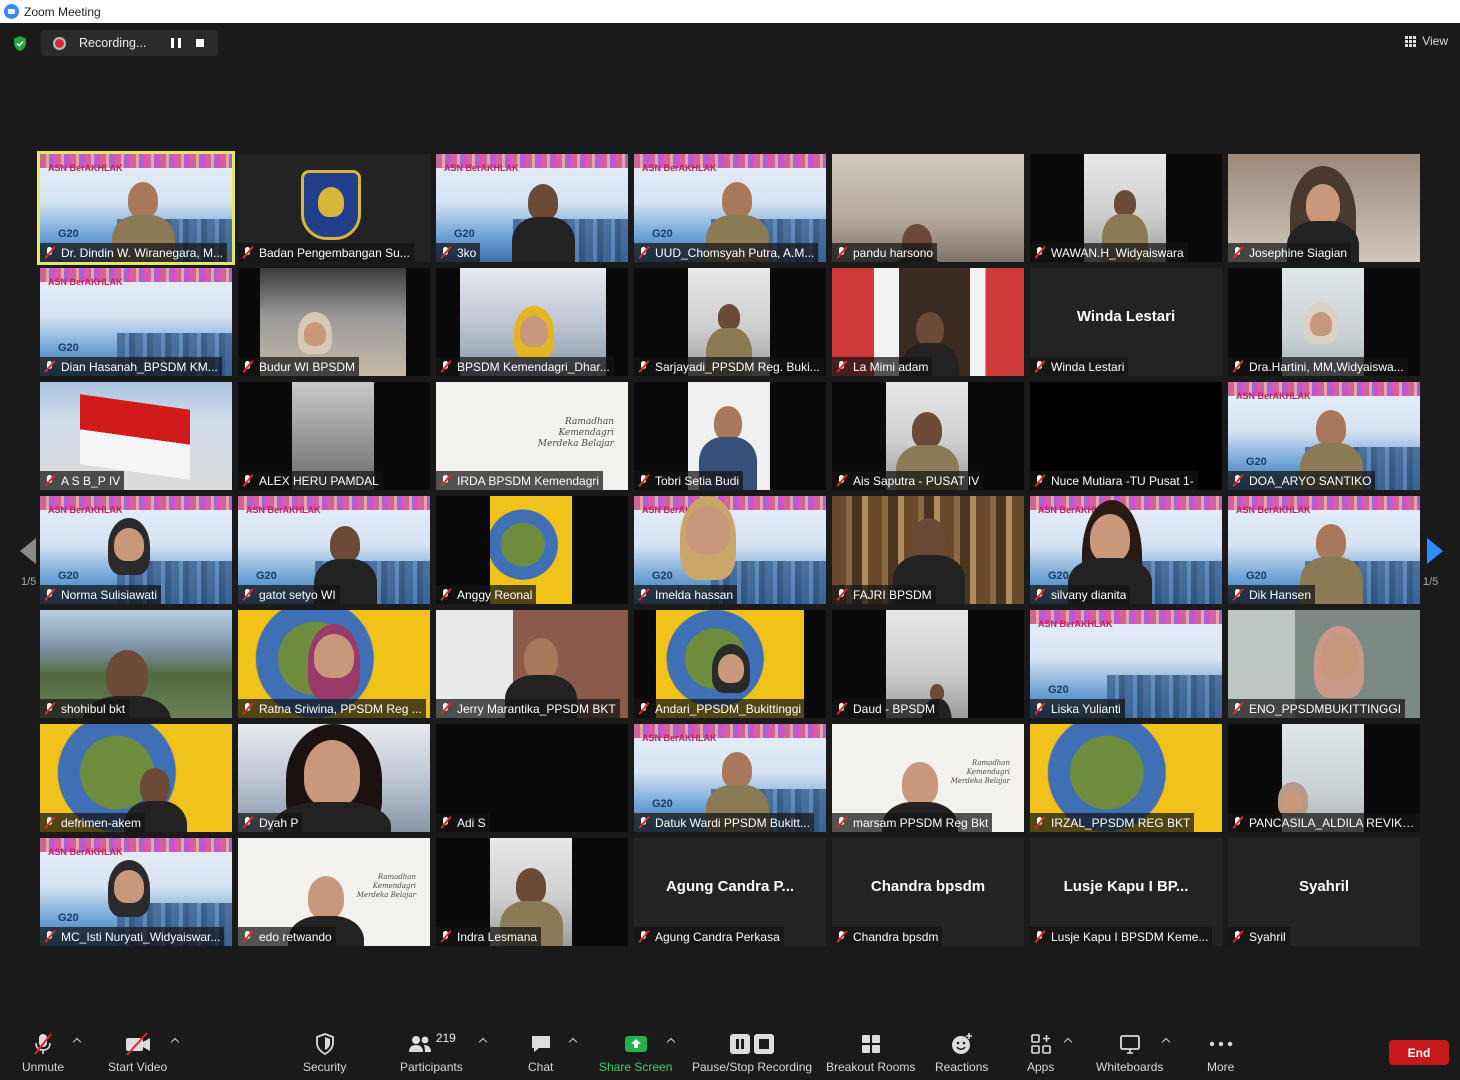 The height and width of the screenshot is (1080, 1460). What do you see at coordinates (483, 1041) in the screenshot?
I see `participants-options-chevron-icon` at bounding box center [483, 1041].